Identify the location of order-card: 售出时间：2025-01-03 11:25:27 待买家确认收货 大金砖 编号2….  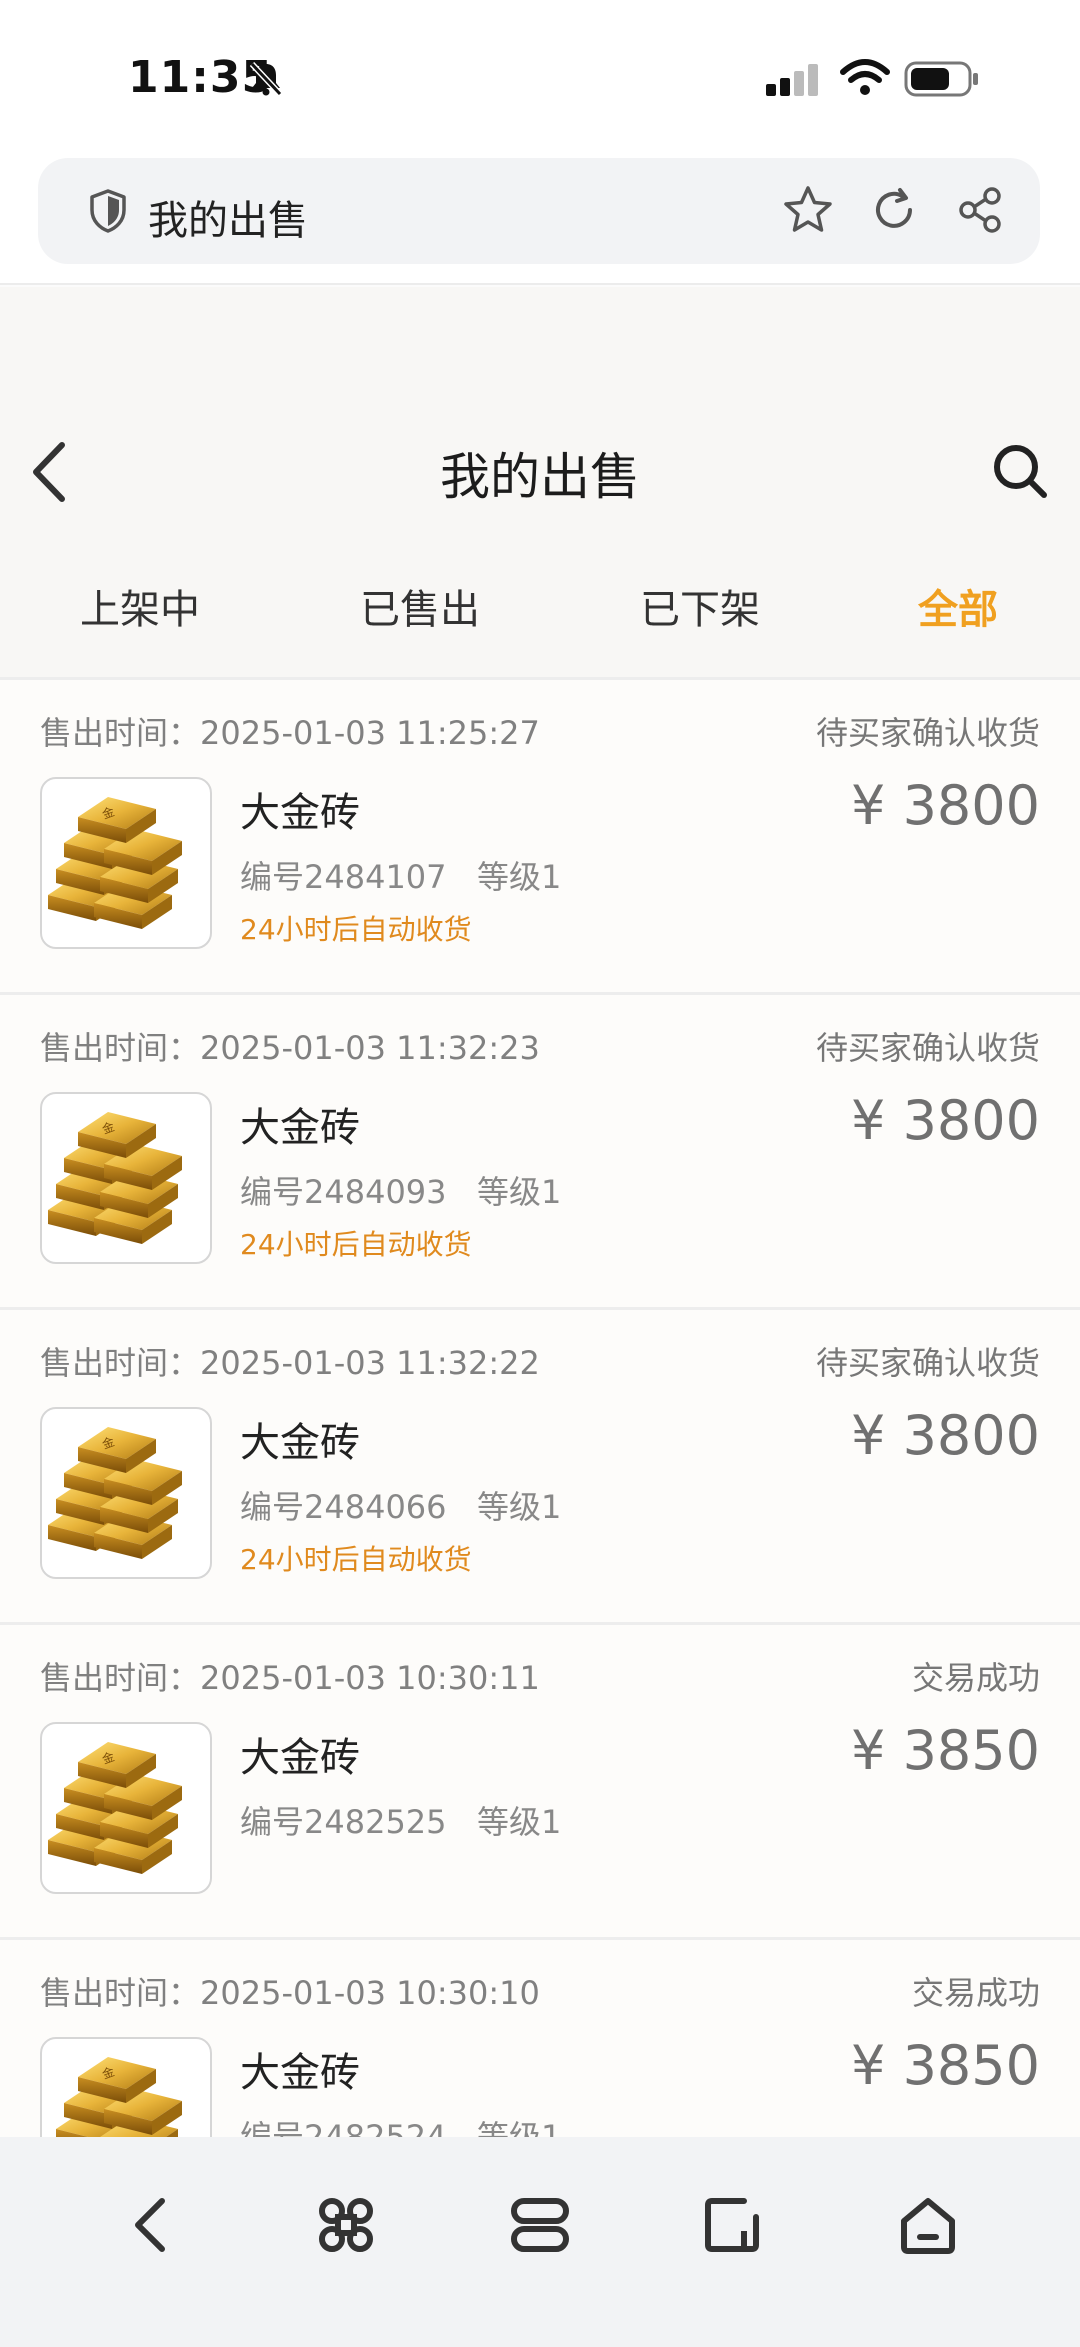
(540, 834).